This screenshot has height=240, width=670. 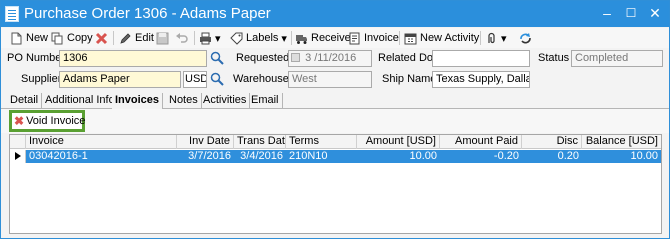 I want to click on tab-detail: Detail, so click(x=25, y=101).